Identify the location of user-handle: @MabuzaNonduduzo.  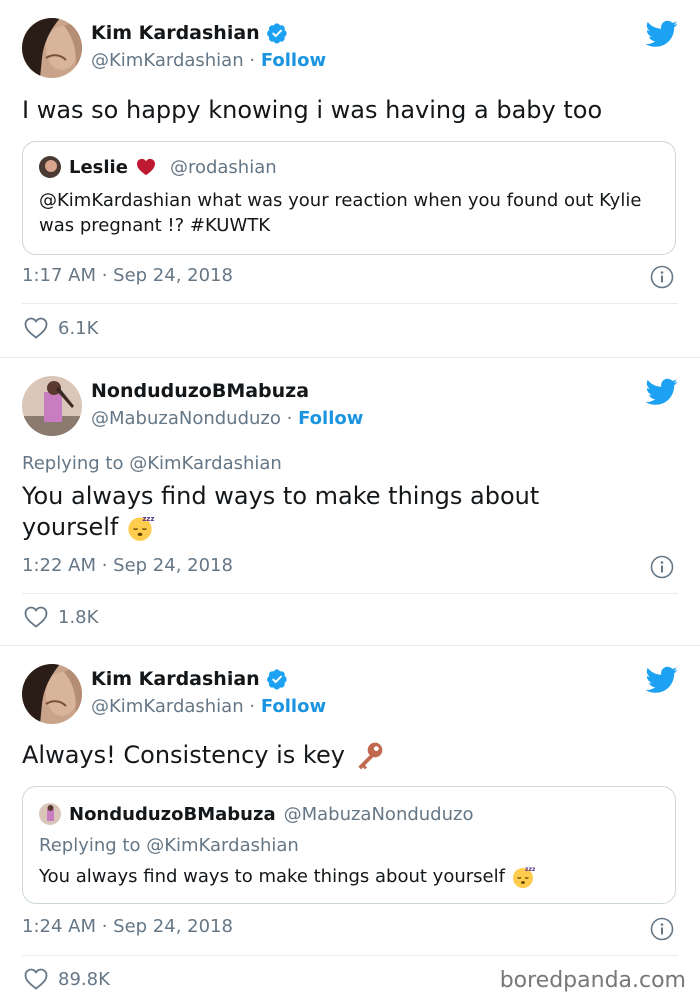
(186, 418).